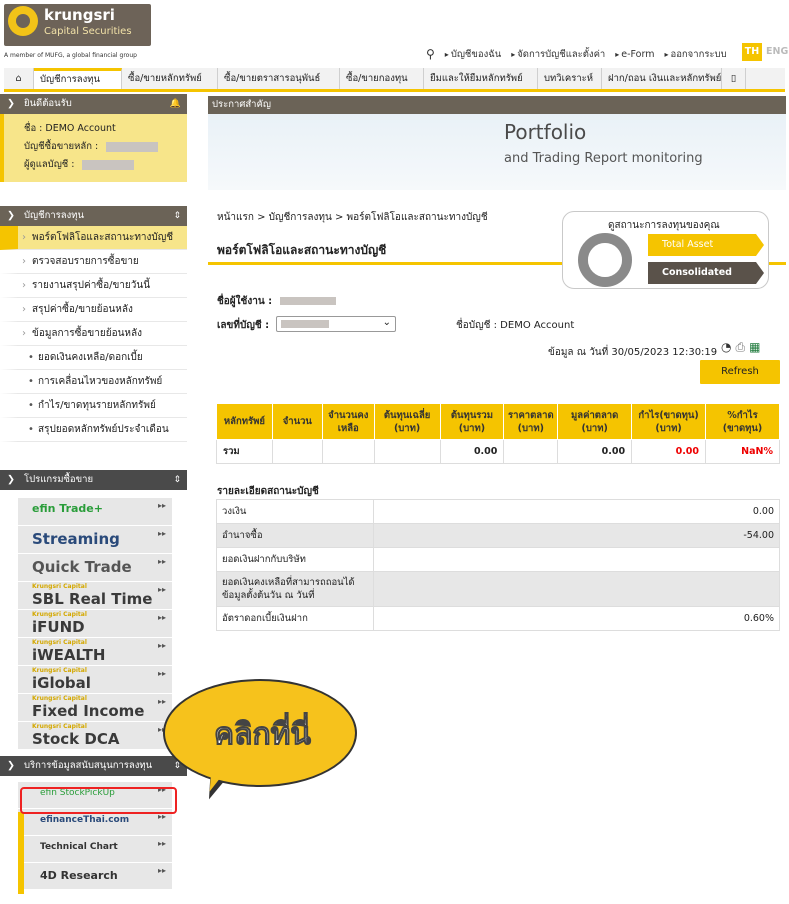 This screenshot has width=789, height=904. What do you see at coordinates (61, 146) in the screenshot?
I see `welcome-acc-label: บัญชีซื้อขายหลัก :` at bounding box center [61, 146].